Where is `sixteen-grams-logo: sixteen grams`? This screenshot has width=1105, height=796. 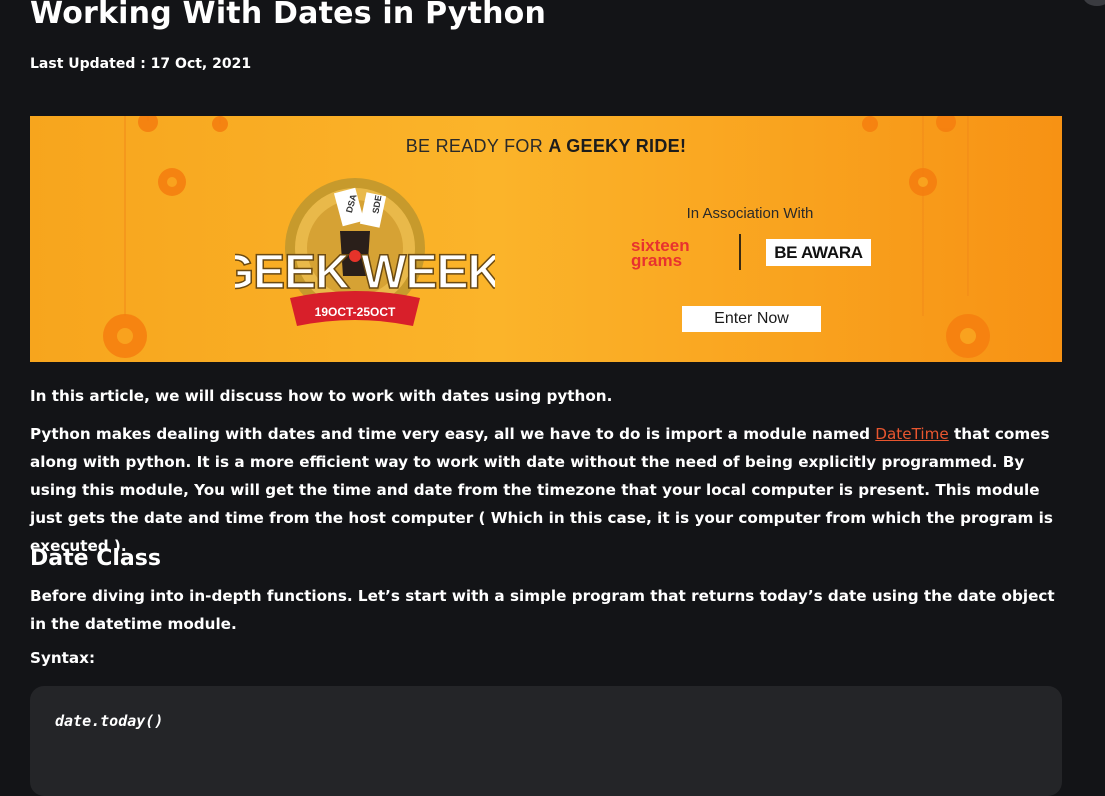 sixteen-grams-logo: sixteen grams is located at coordinates (660, 253).